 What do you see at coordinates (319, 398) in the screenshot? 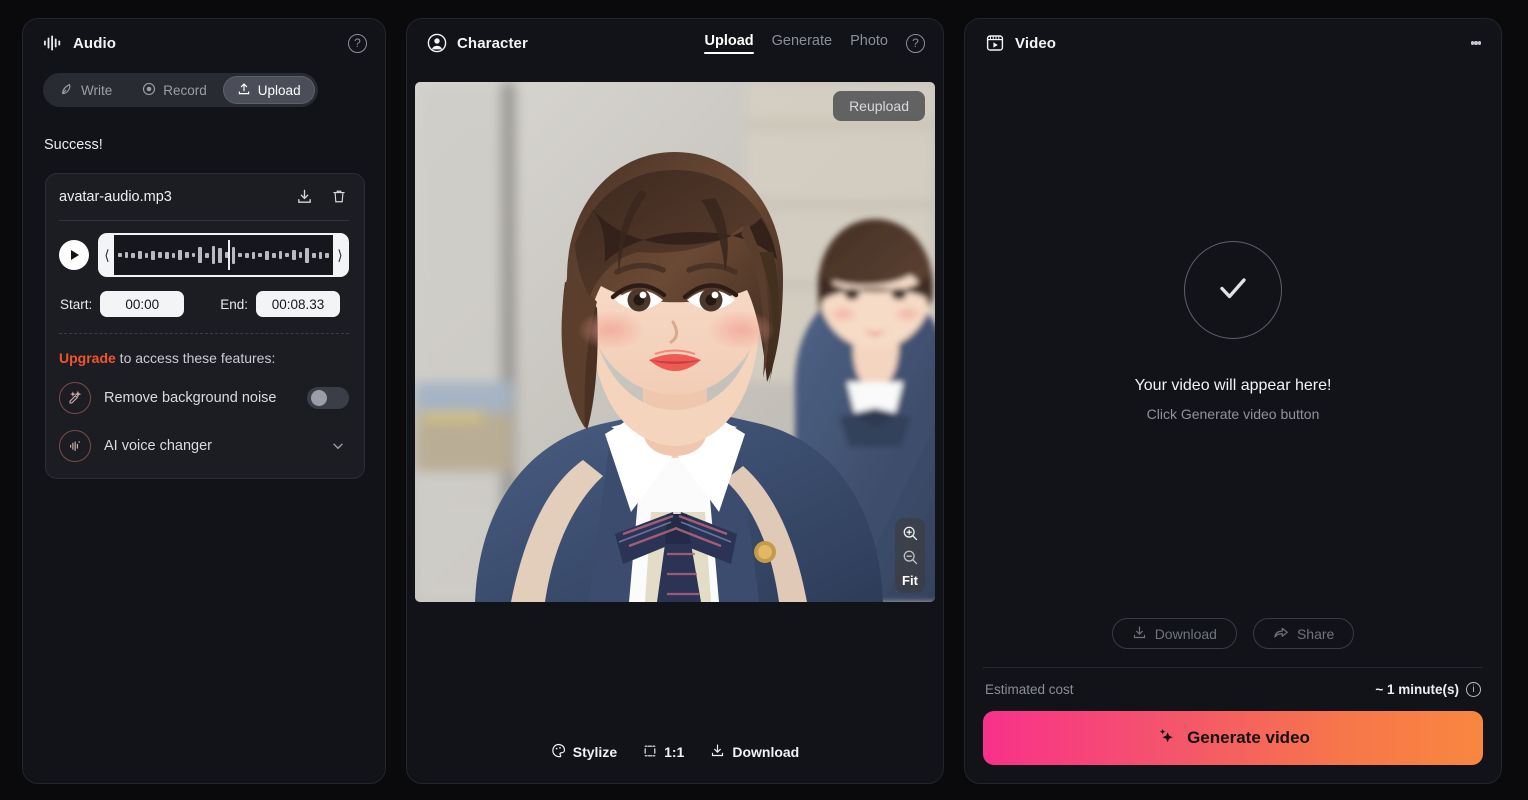
I see `toggle-knob` at bounding box center [319, 398].